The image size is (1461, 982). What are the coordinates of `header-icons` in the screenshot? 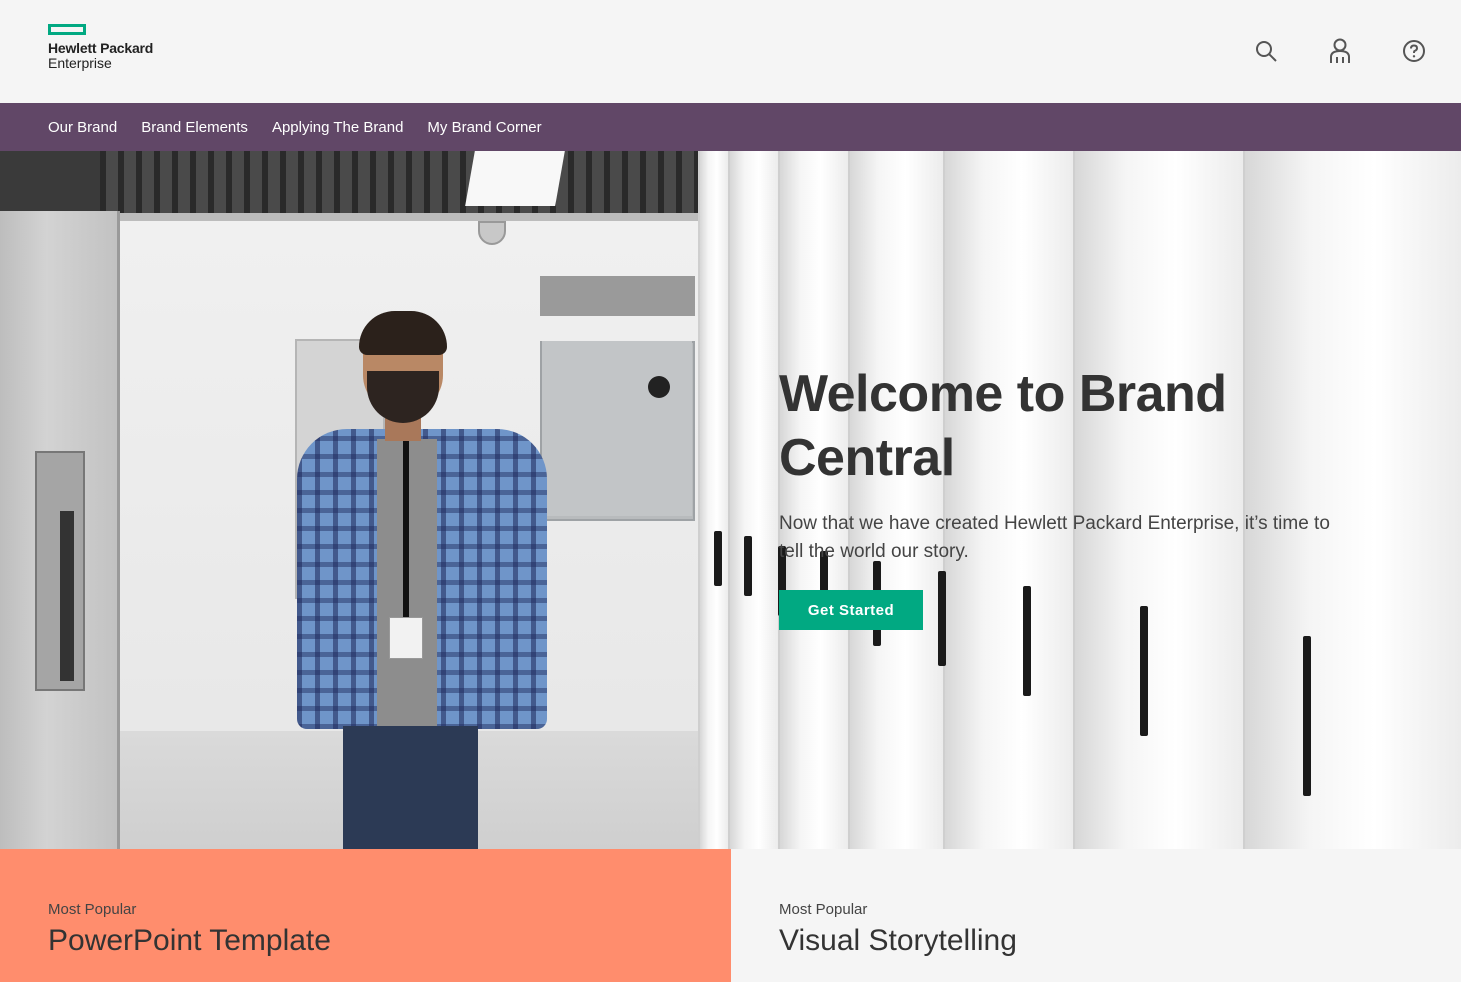 It's located at (1340, 51).